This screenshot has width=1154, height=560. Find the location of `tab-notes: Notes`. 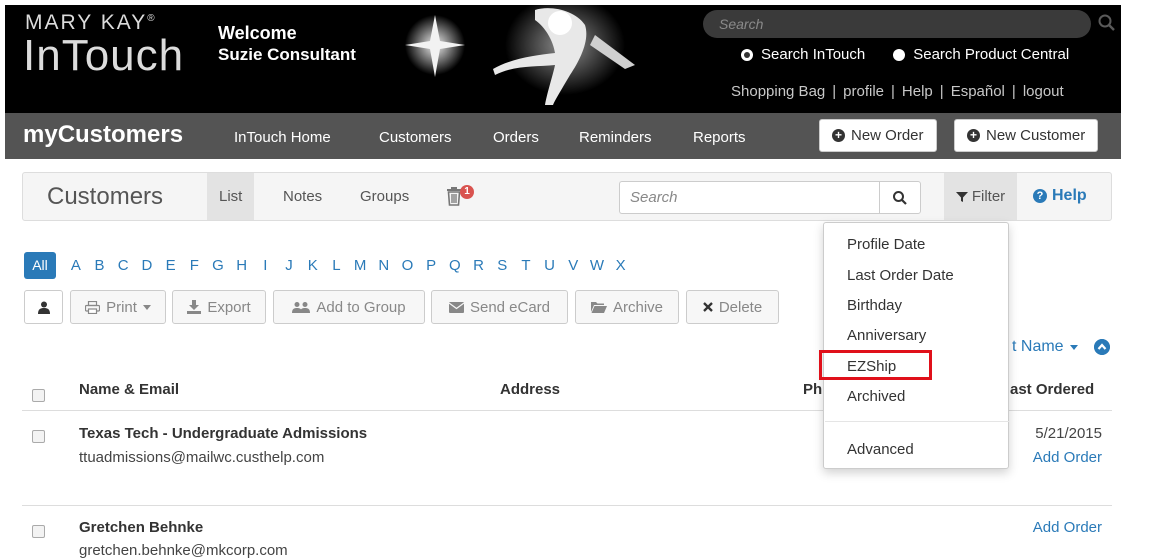

tab-notes: Notes is located at coordinates (302, 196).